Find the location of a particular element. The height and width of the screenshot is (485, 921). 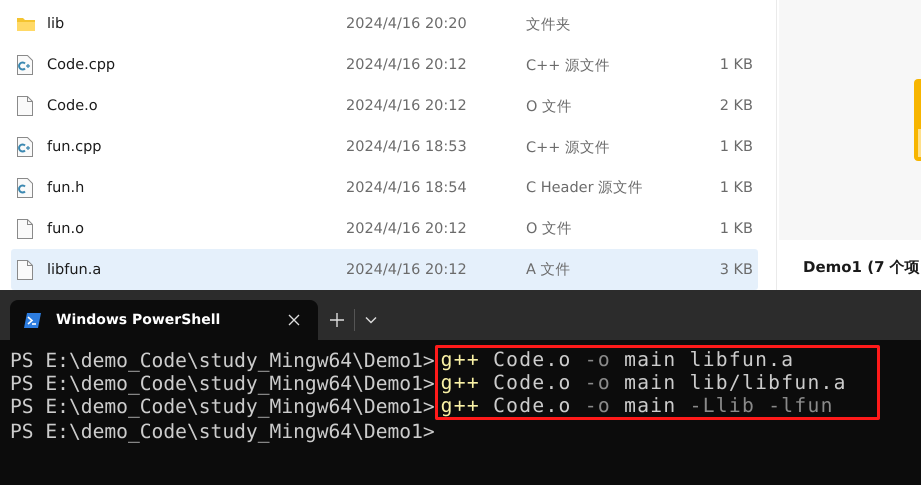

file-row: Code.o 2024/4/16 20:12 O 文件 2 KB is located at coordinates (384, 106).